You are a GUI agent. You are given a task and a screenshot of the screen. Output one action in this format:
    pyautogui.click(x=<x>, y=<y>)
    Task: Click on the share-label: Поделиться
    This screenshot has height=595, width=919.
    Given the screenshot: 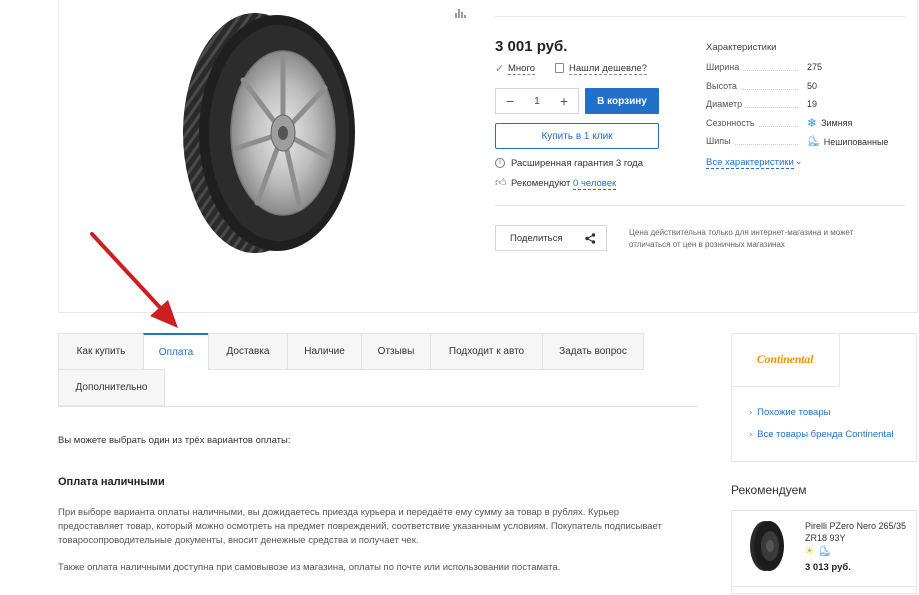 What is the action you would take?
    pyautogui.click(x=536, y=238)
    